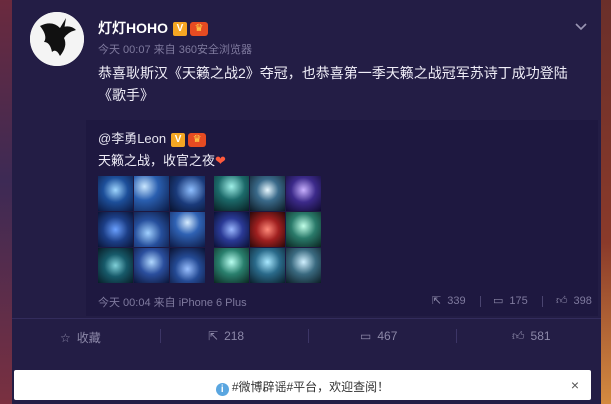  What do you see at coordinates (65, 338) in the screenshot?
I see `star-icon: ☆` at bounding box center [65, 338].